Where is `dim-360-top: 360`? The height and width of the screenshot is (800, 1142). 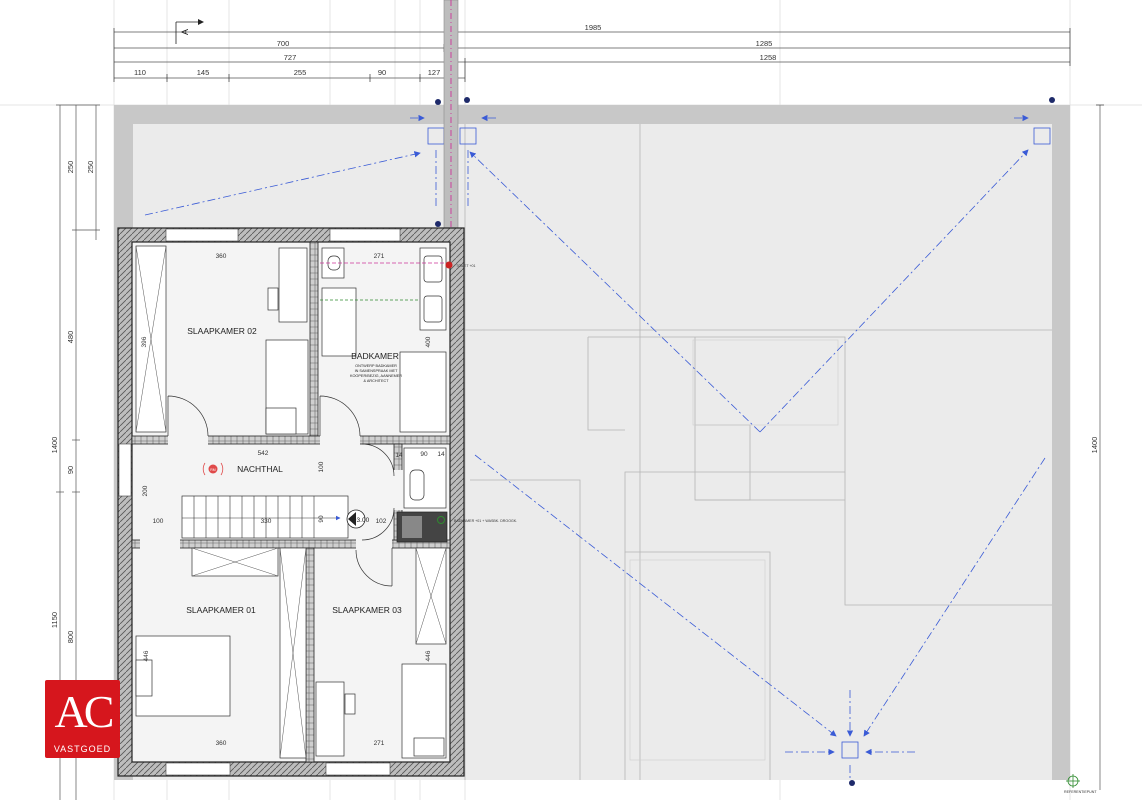 dim-360-top: 360 is located at coordinates (221, 256).